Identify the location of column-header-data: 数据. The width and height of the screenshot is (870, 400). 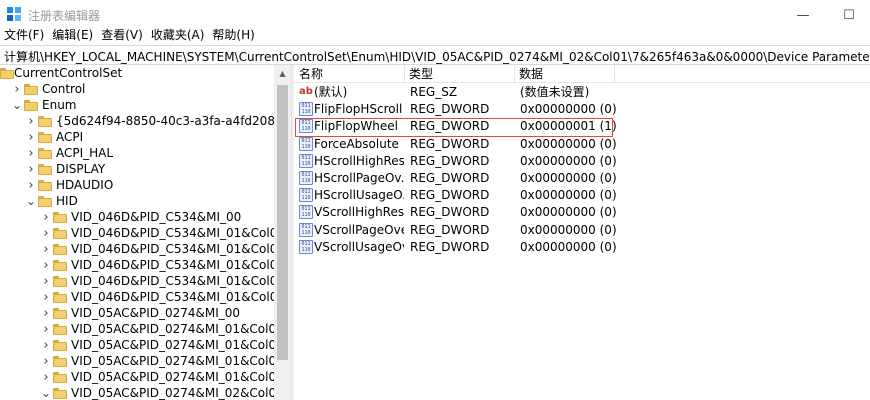
(531, 74).